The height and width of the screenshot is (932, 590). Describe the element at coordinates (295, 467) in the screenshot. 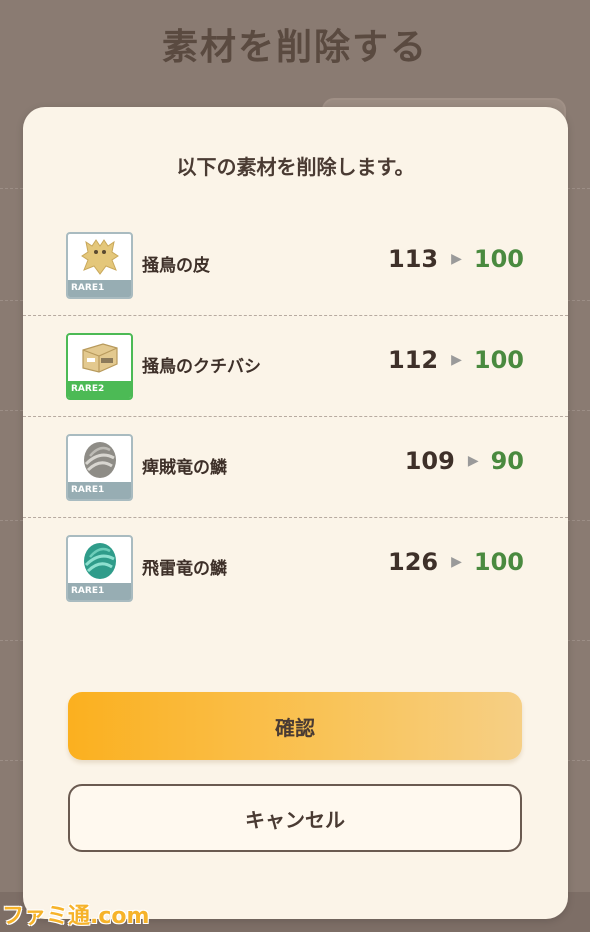

I see `list-item: RARE1 痺賊竜の鱗 109 ▶ 90` at that location.